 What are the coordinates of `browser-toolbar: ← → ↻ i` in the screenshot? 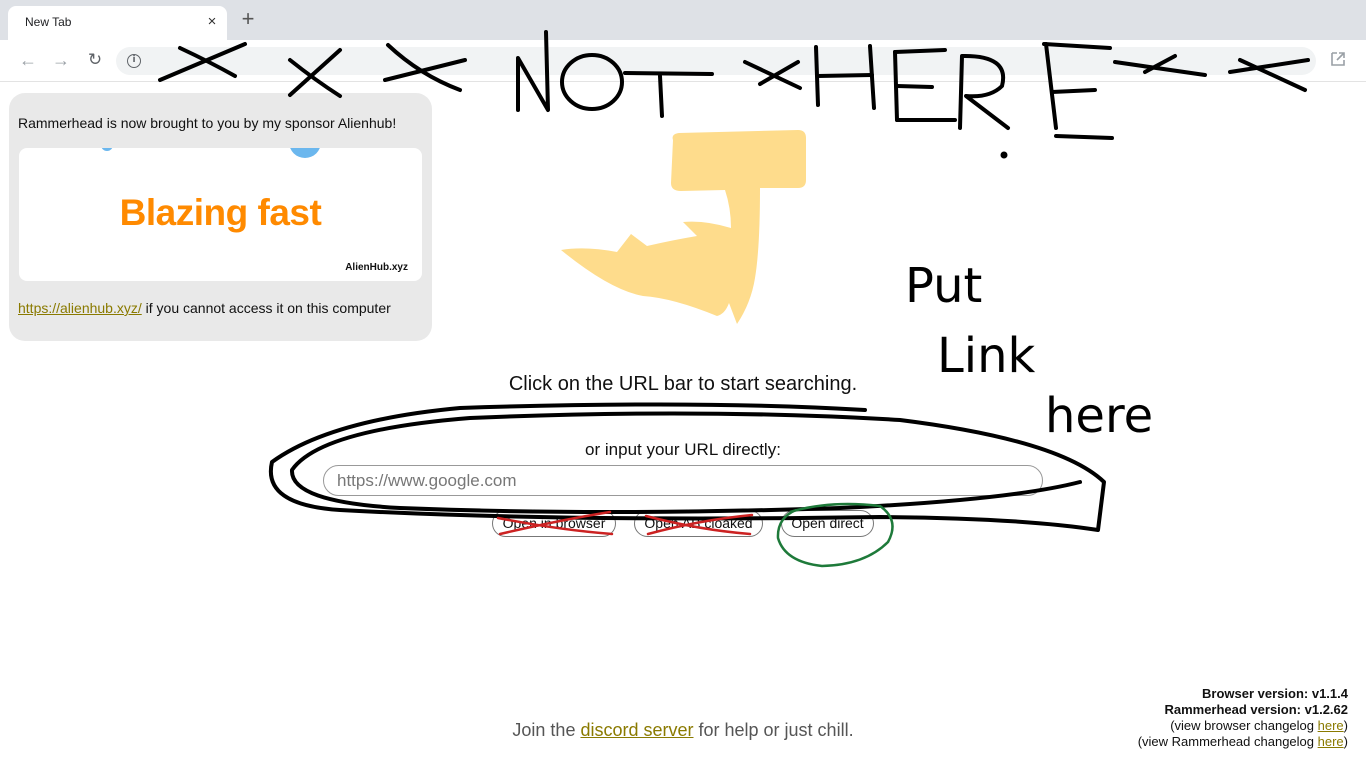 It's located at (683, 61).